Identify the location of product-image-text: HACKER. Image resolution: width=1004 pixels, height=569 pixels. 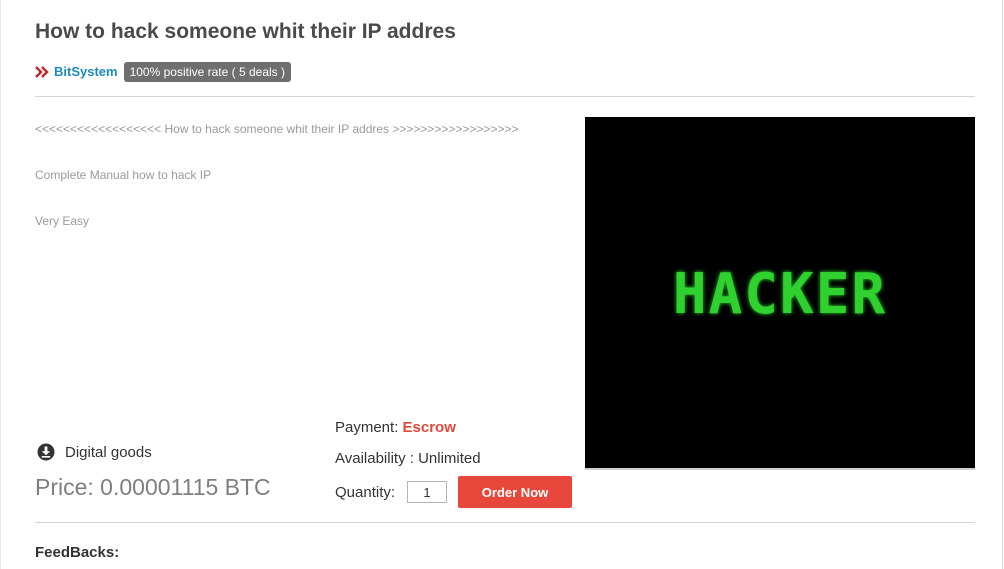
(780, 294).